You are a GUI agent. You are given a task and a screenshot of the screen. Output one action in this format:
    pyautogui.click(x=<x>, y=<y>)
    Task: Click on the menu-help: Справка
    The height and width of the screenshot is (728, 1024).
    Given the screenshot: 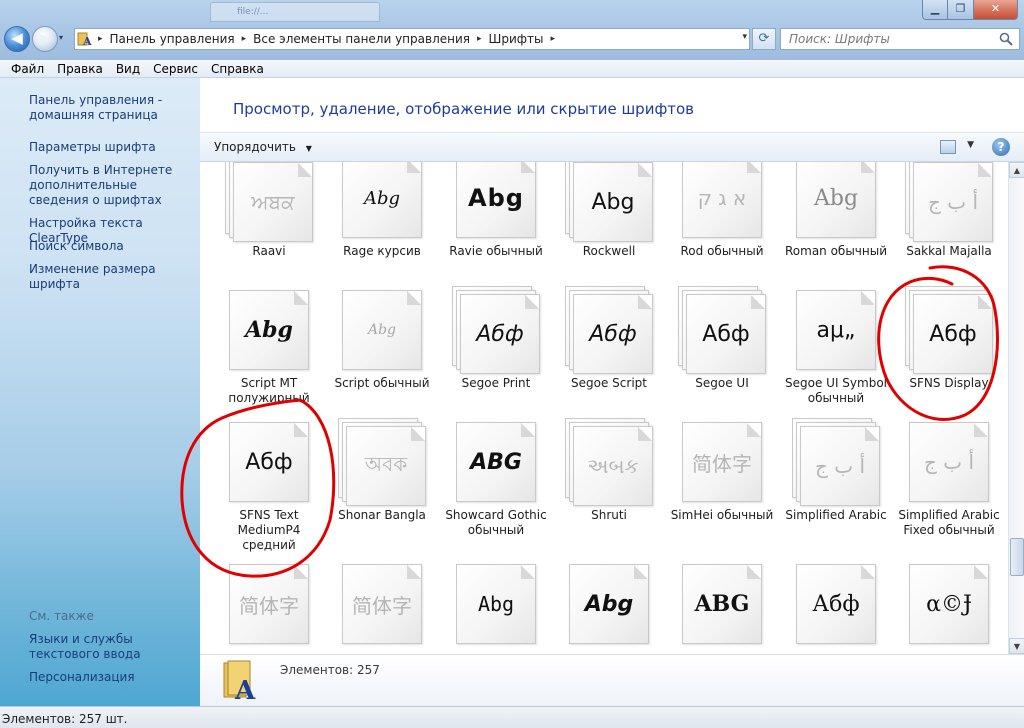 What is the action you would take?
    pyautogui.click(x=237, y=69)
    